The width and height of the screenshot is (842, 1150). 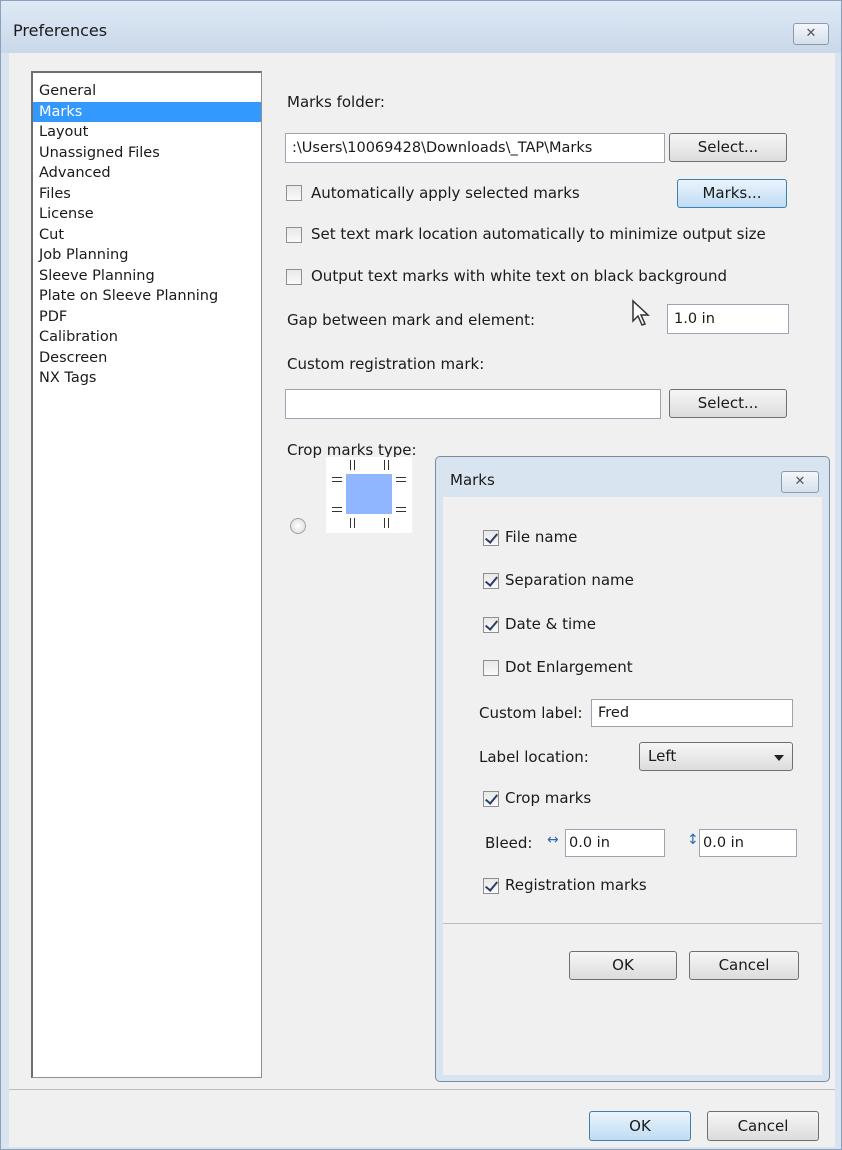 I want to click on cancel-button: Cancel, so click(x=763, y=1126).